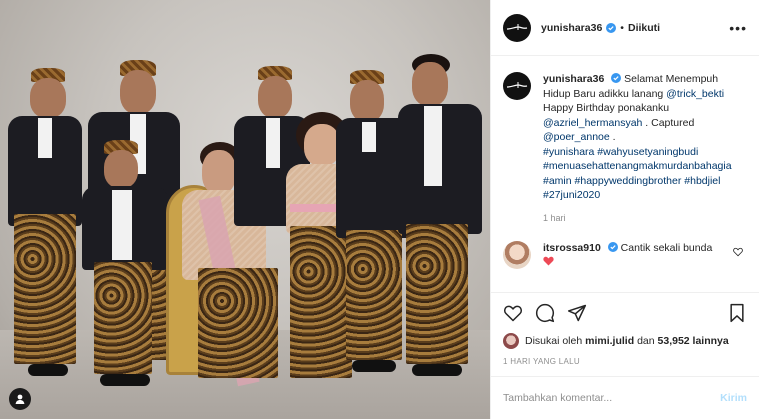 The width and height of the screenshot is (759, 419). What do you see at coordinates (606, 108) in the screenshot?
I see `caption-line: Happy Birthday ponakanku` at bounding box center [606, 108].